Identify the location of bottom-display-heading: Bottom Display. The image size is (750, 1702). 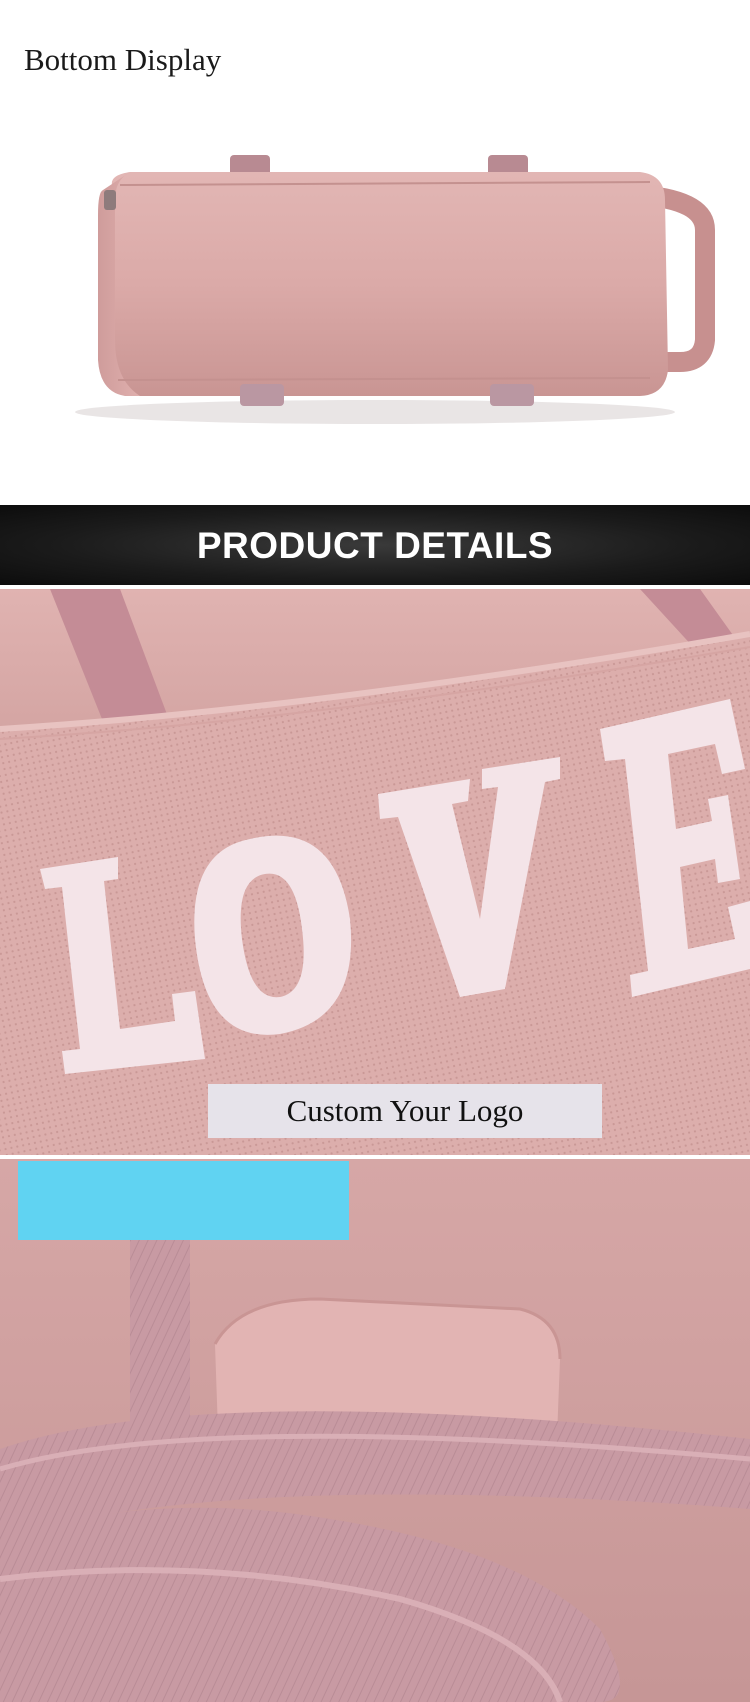
(123, 59).